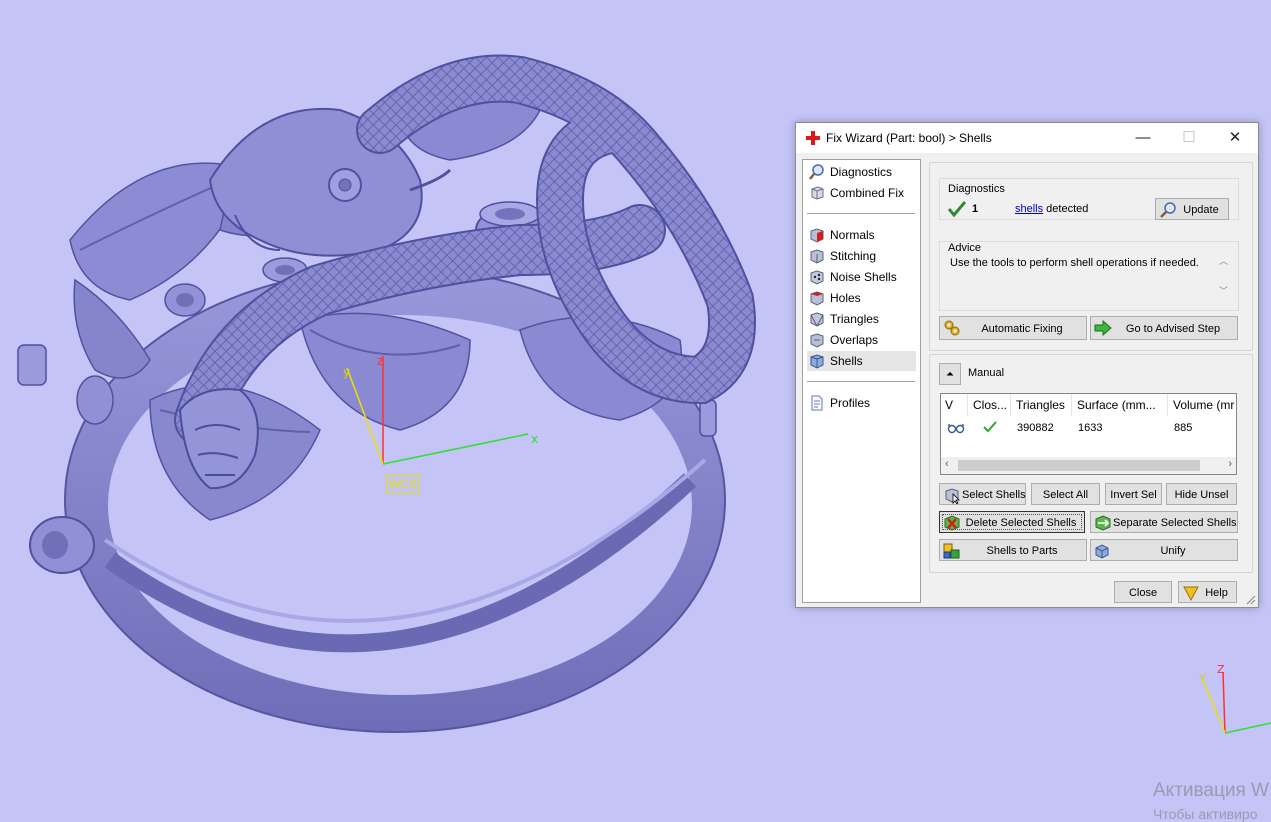 This screenshot has width=1271, height=822. I want to click on close-button: Close, so click(1143, 592).